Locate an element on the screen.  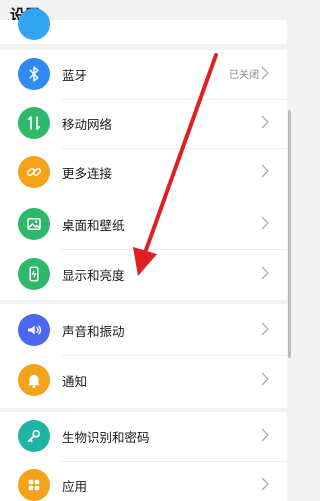
biometrics-password-label: 生物识别和密码 is located at coordinates (106, 437).